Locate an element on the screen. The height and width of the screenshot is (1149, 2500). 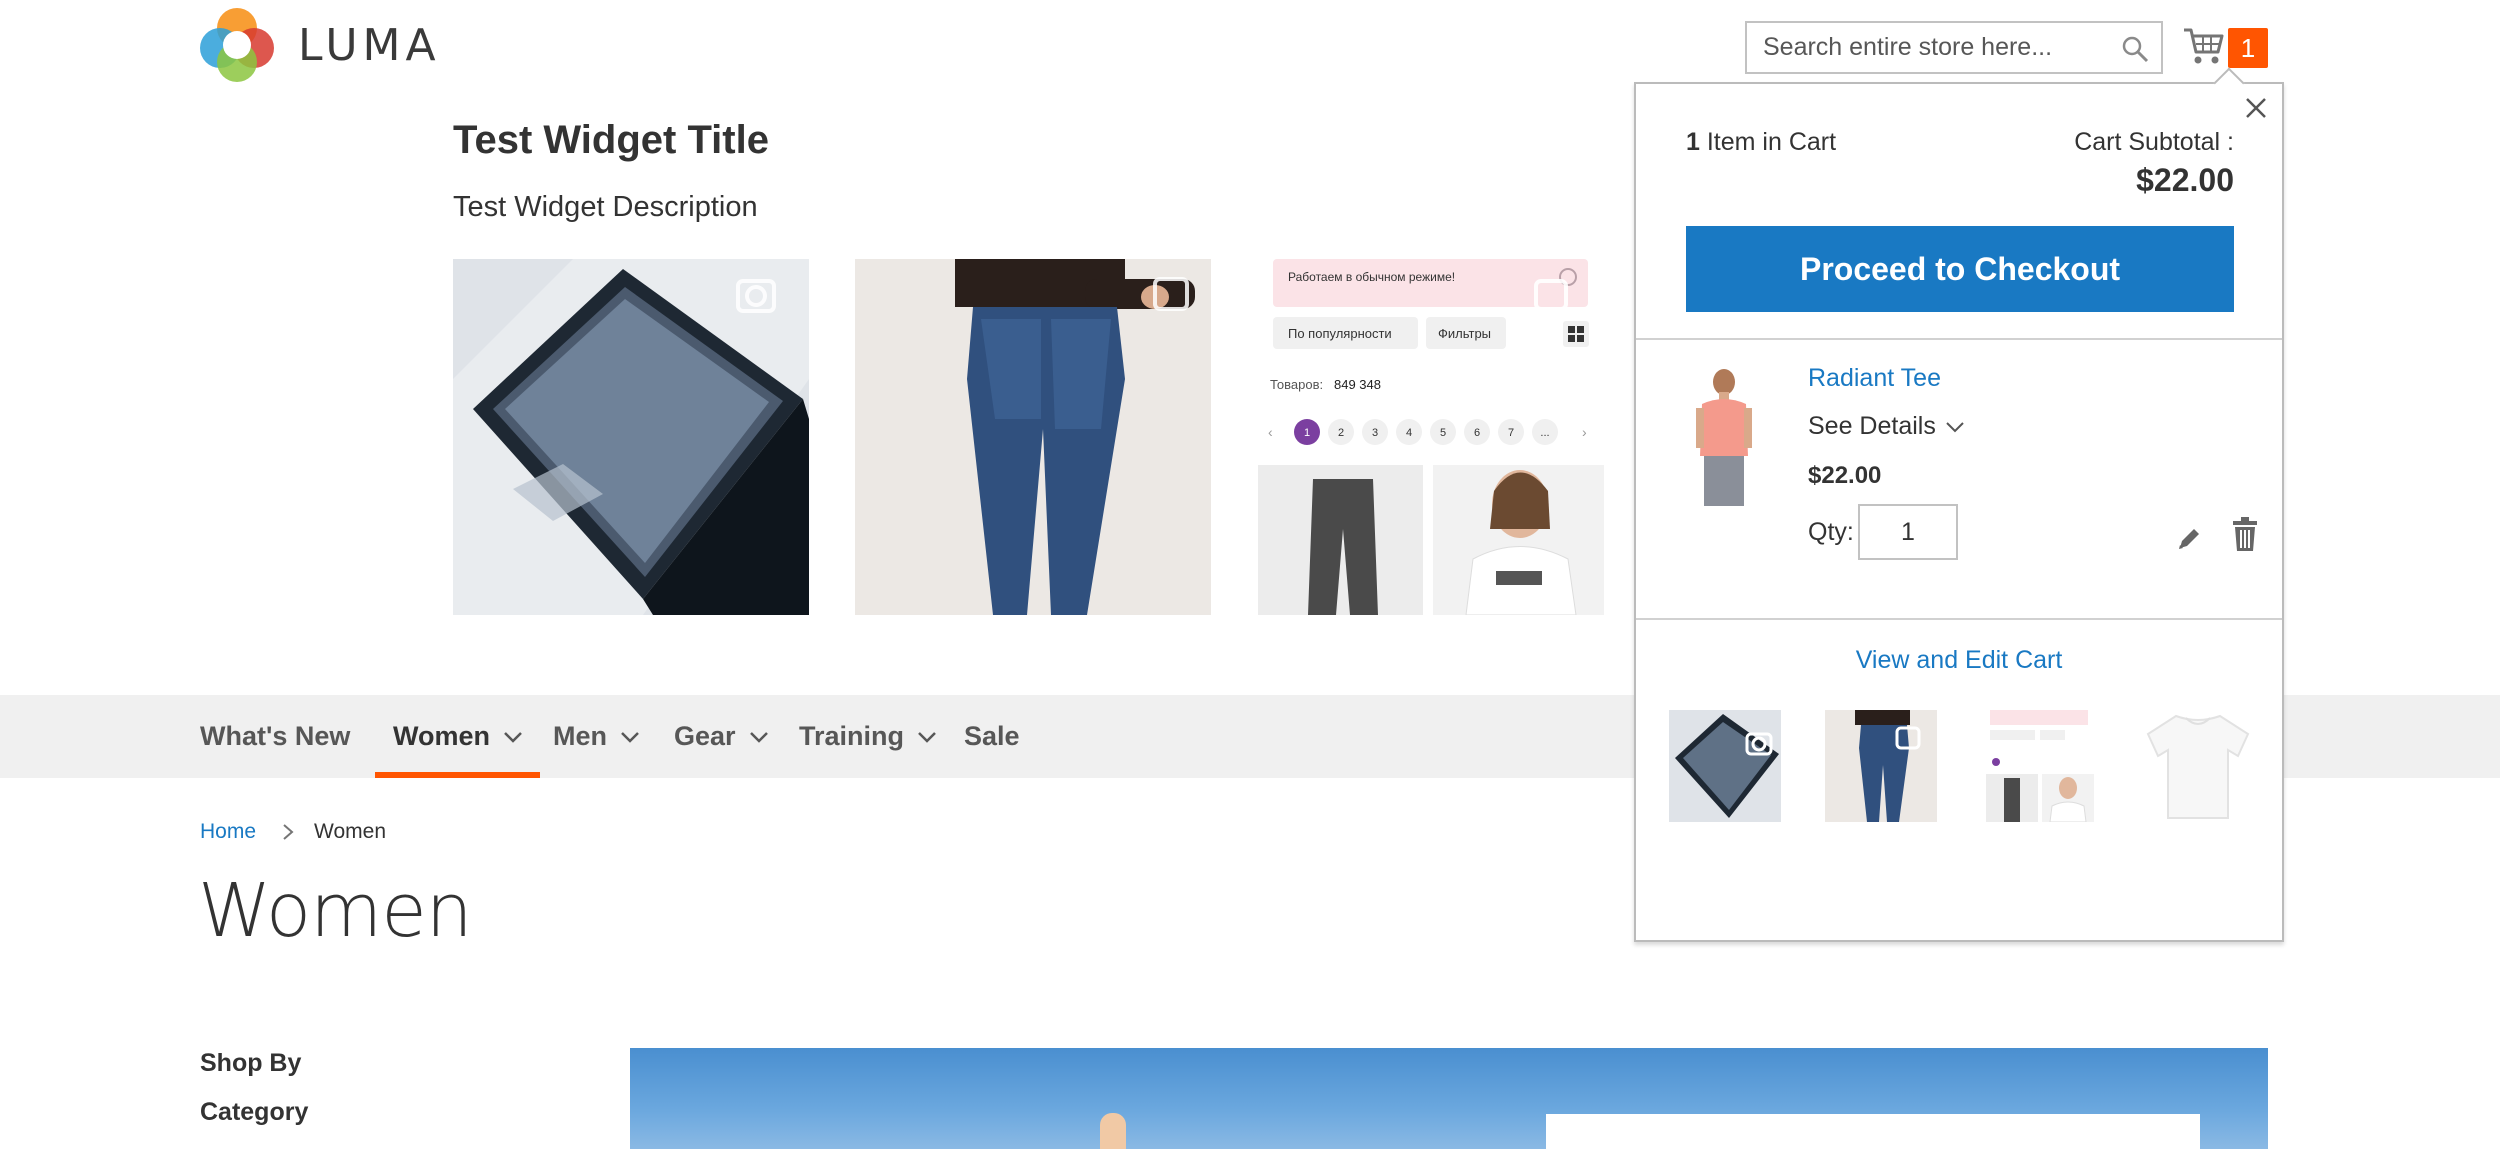
minicart-item-count: 1 Item in Cart is located at coordinates (1761, 142).